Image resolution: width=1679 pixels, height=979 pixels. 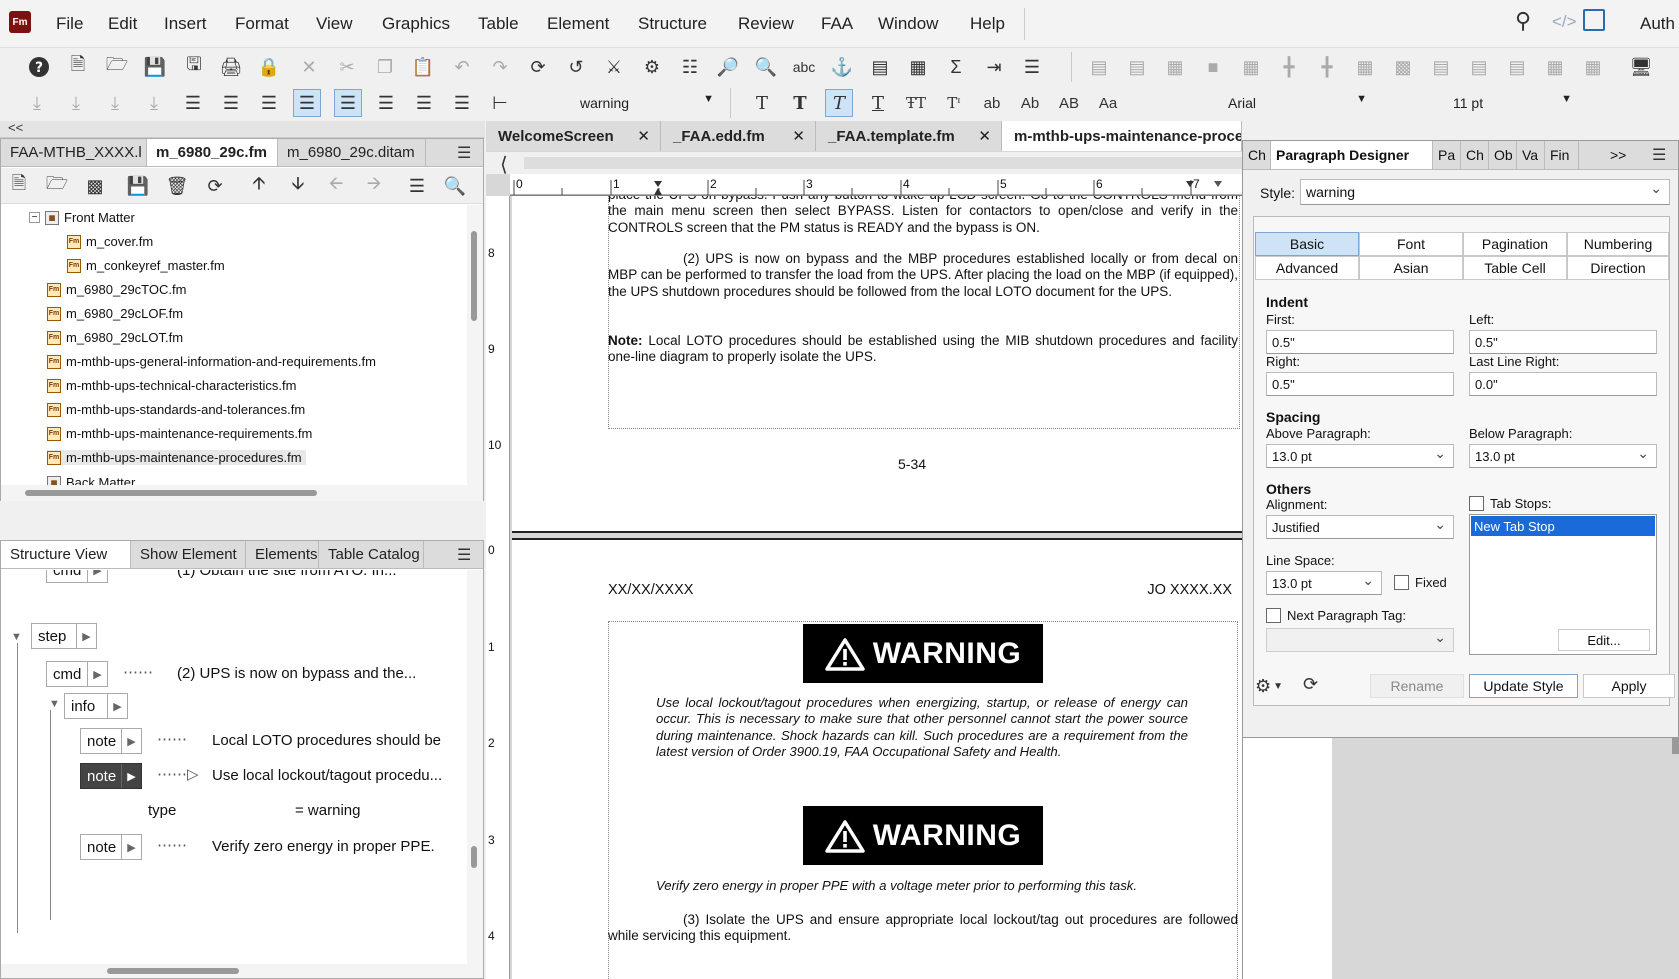 What do you see at coordinates (1251, 67) in the screenshot?
I see `table-merge-icon: ▦` at bounding box center [1251, 67].